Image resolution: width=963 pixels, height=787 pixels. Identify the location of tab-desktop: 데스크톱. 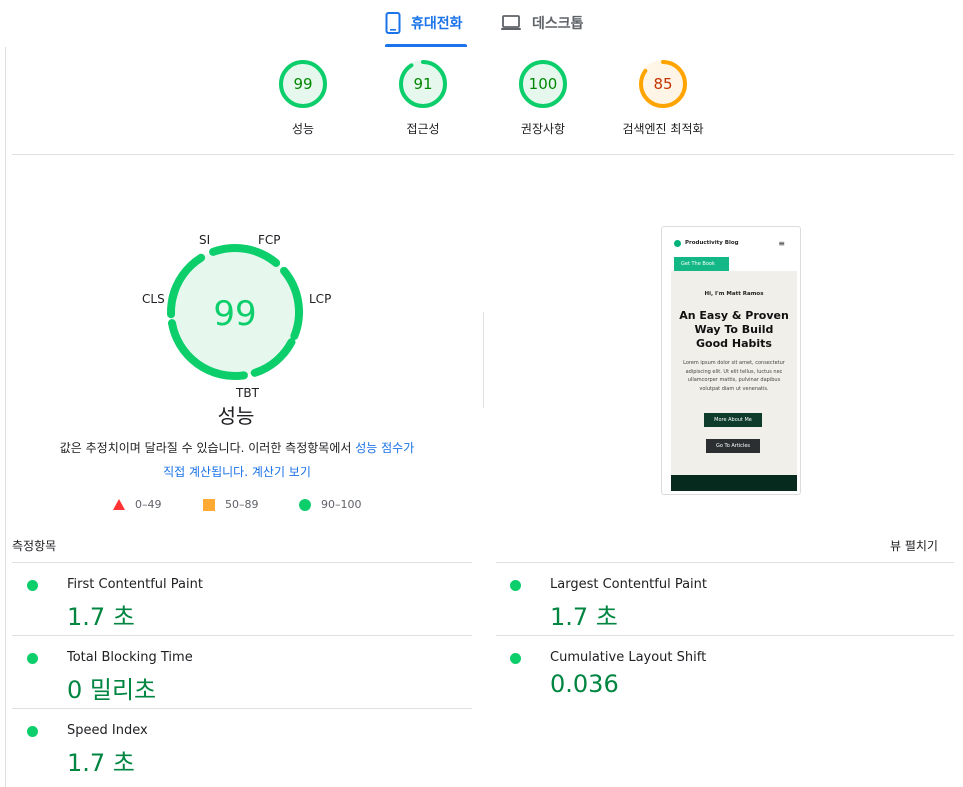
(542, 23).